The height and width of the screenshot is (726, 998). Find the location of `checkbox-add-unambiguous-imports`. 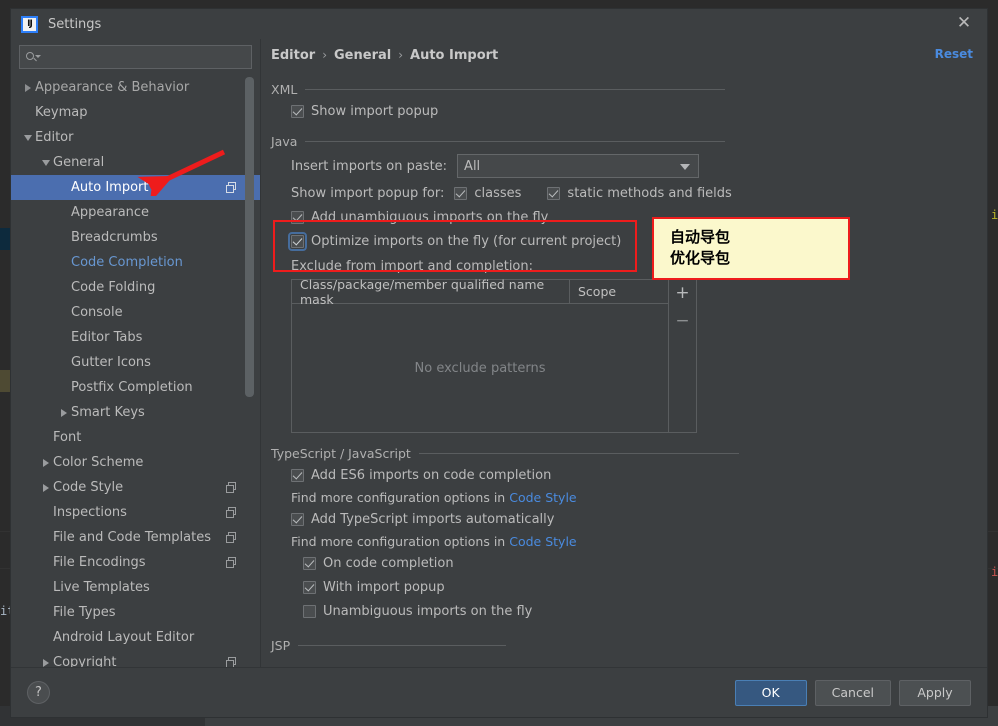

checkbox-add-unambiguous-imports is located at coordinates (297, 217).